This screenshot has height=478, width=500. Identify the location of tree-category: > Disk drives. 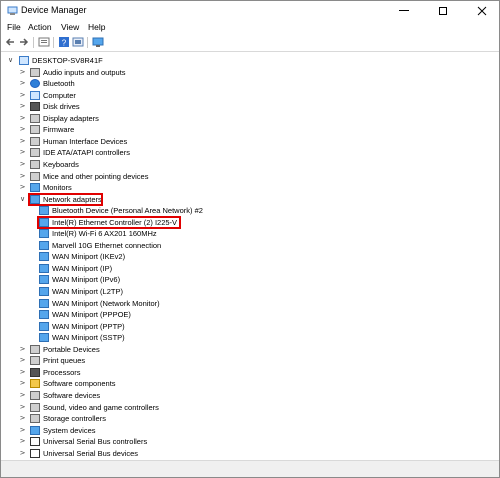
(250, 106).